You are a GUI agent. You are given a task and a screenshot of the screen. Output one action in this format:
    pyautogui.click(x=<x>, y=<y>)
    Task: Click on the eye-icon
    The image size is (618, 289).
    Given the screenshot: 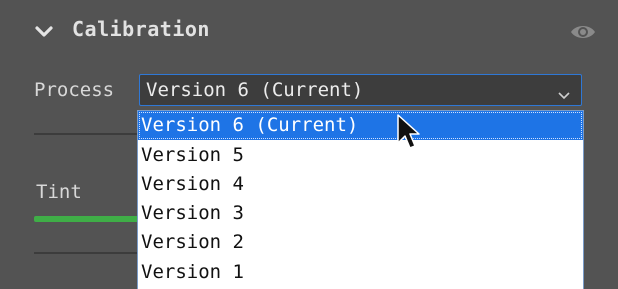 What is the action you would take?
    pyautogui.click(x=583, y=32)
    